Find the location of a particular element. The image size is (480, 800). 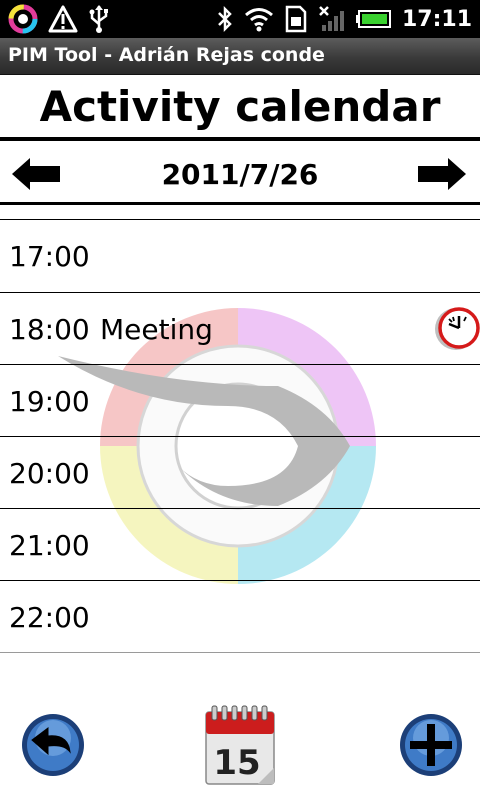

status-bar: 17:11 is located at coordinates (240, 19).